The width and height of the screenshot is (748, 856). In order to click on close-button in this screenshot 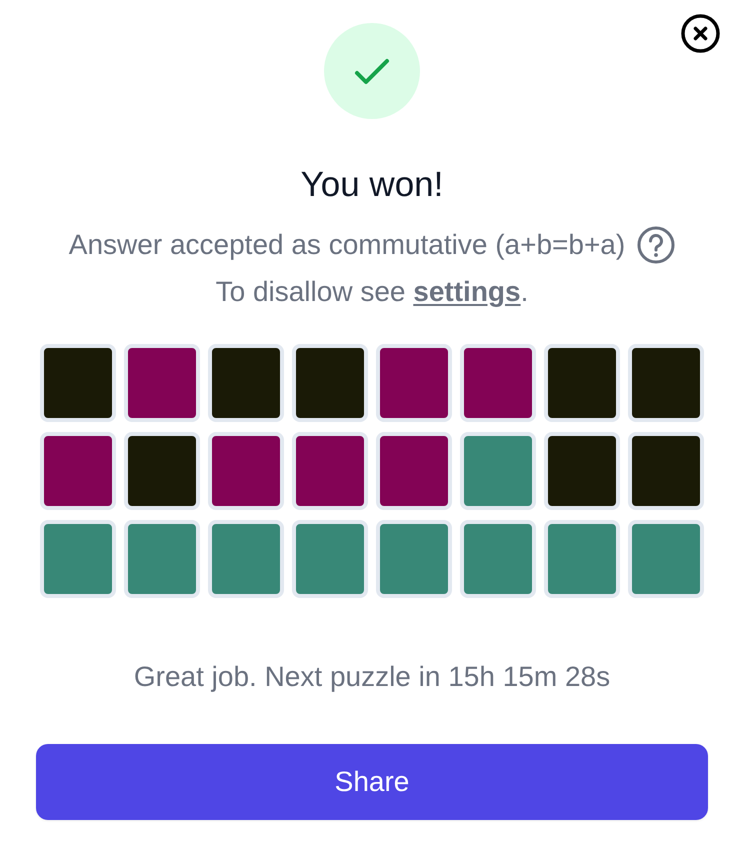, I will do `click(700, 33)`.